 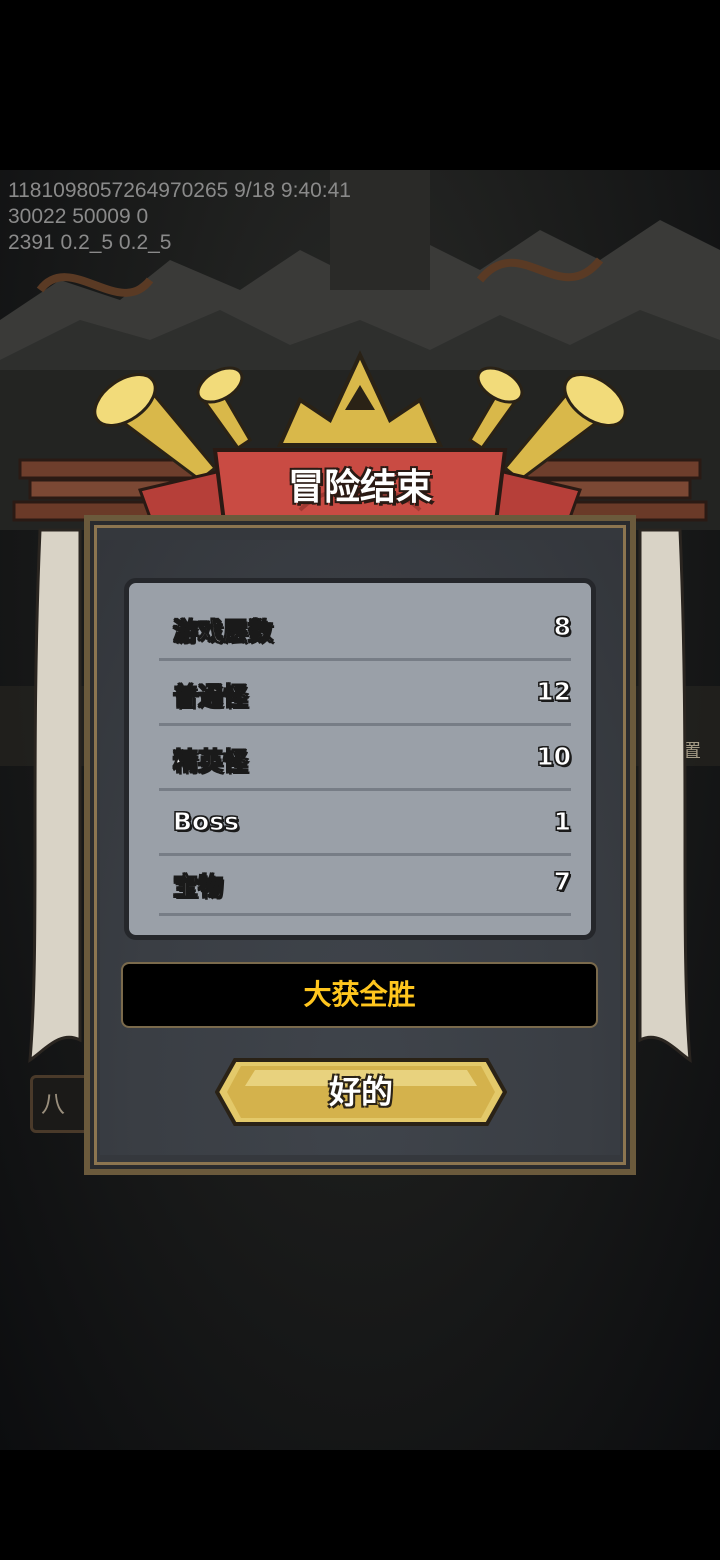 I want to click on debug-line-1: 1181098057264970265 9/18 9:40:41, so click(x=179, y=190).